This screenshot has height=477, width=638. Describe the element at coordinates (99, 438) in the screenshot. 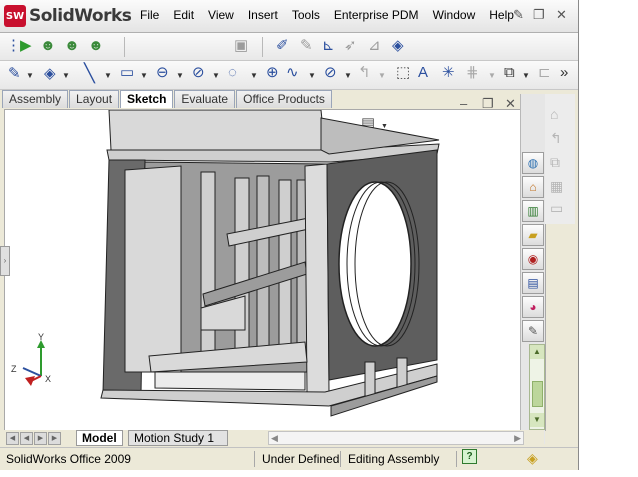

I see `tab-model: Model` at that location.